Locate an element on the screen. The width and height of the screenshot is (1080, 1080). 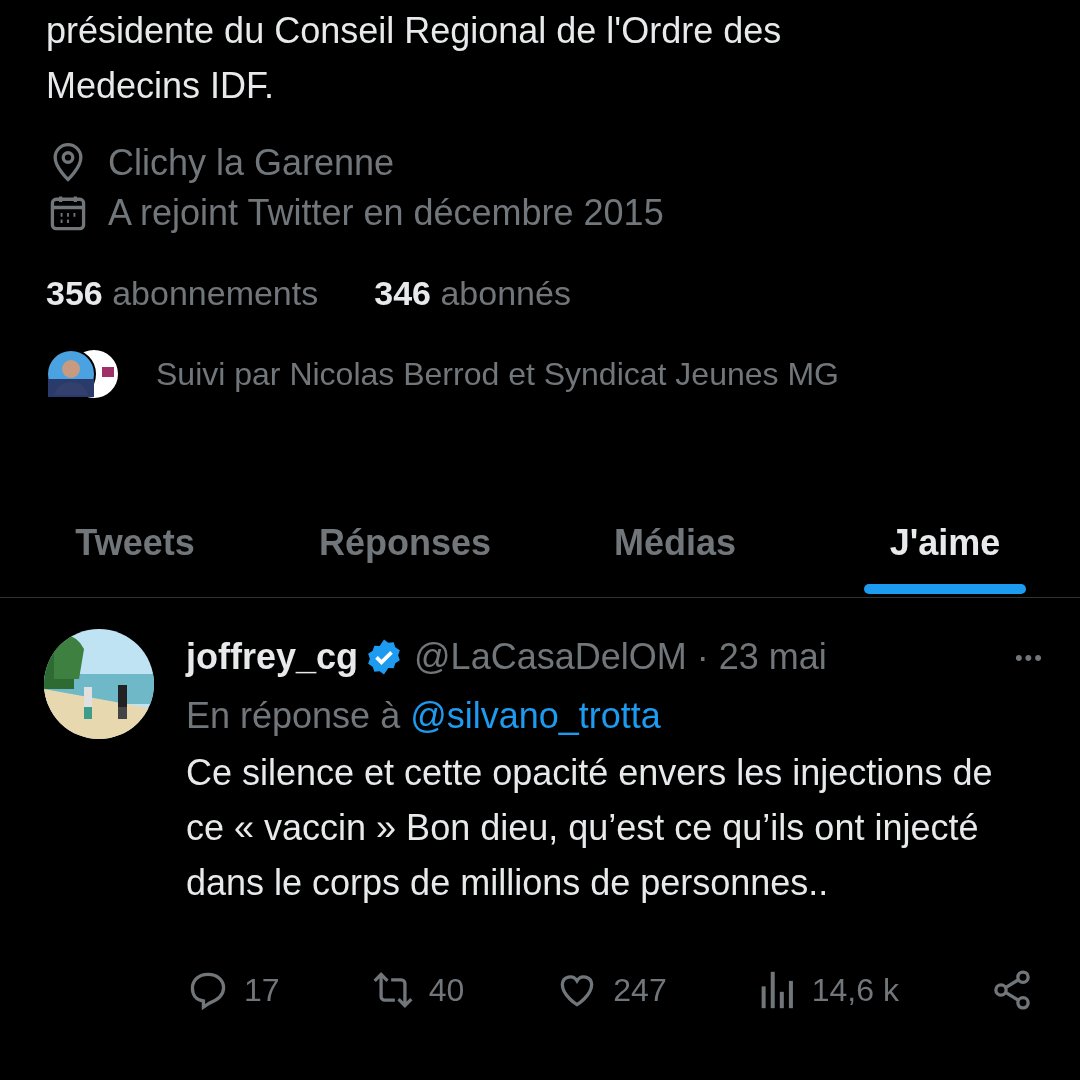
mention-link: @silvano_trotta is located at coordinates (535, 715).